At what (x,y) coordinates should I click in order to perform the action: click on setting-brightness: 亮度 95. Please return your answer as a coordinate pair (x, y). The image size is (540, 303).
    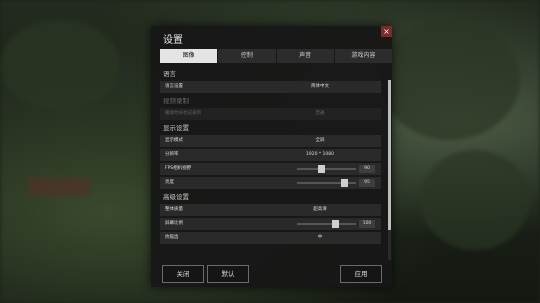
    Looking at the image, I should click on (270, 183).